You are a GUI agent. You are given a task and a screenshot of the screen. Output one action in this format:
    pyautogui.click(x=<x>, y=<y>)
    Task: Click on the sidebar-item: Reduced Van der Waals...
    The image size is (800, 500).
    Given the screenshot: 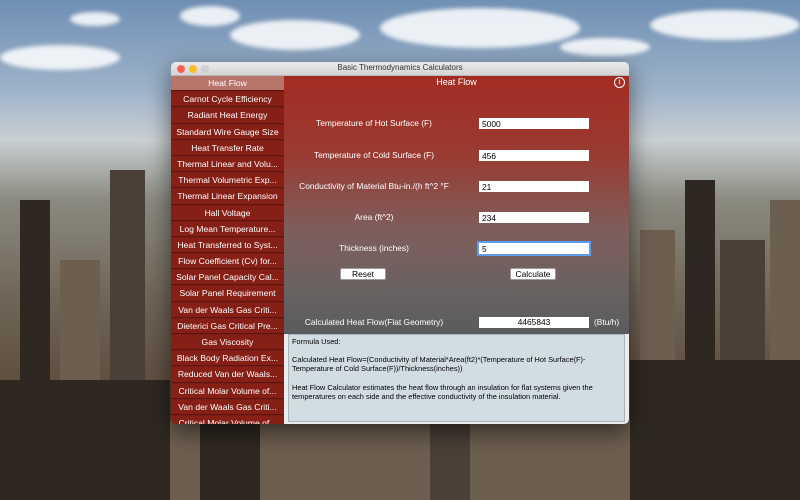 What is the action you would take?
    pyautogui.click(x=227, y=375)
    